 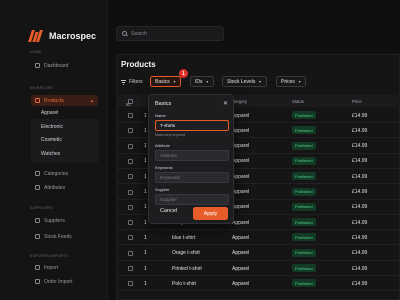 I want to click on app-name: Macrospec, so click(x=73, y=36).